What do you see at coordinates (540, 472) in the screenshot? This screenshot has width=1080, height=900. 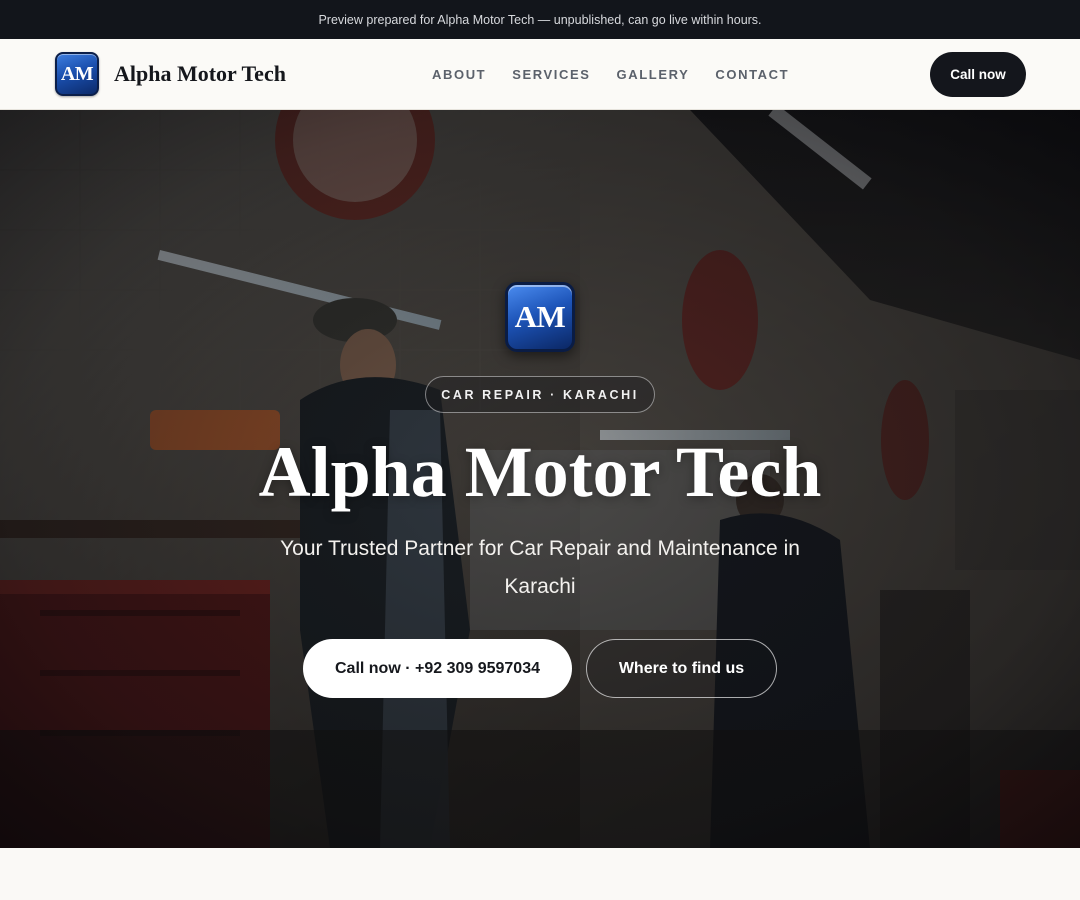 I see `hero-title: Alpha Motor Tech` at bounding box center [540, 472].